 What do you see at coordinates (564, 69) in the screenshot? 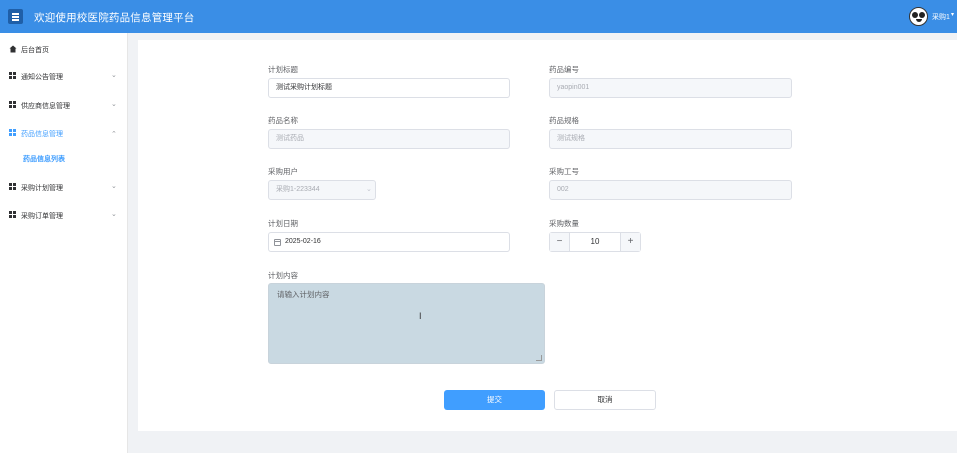
I see `drug-code-label: 药品编号` at bounding box center [564, 69].